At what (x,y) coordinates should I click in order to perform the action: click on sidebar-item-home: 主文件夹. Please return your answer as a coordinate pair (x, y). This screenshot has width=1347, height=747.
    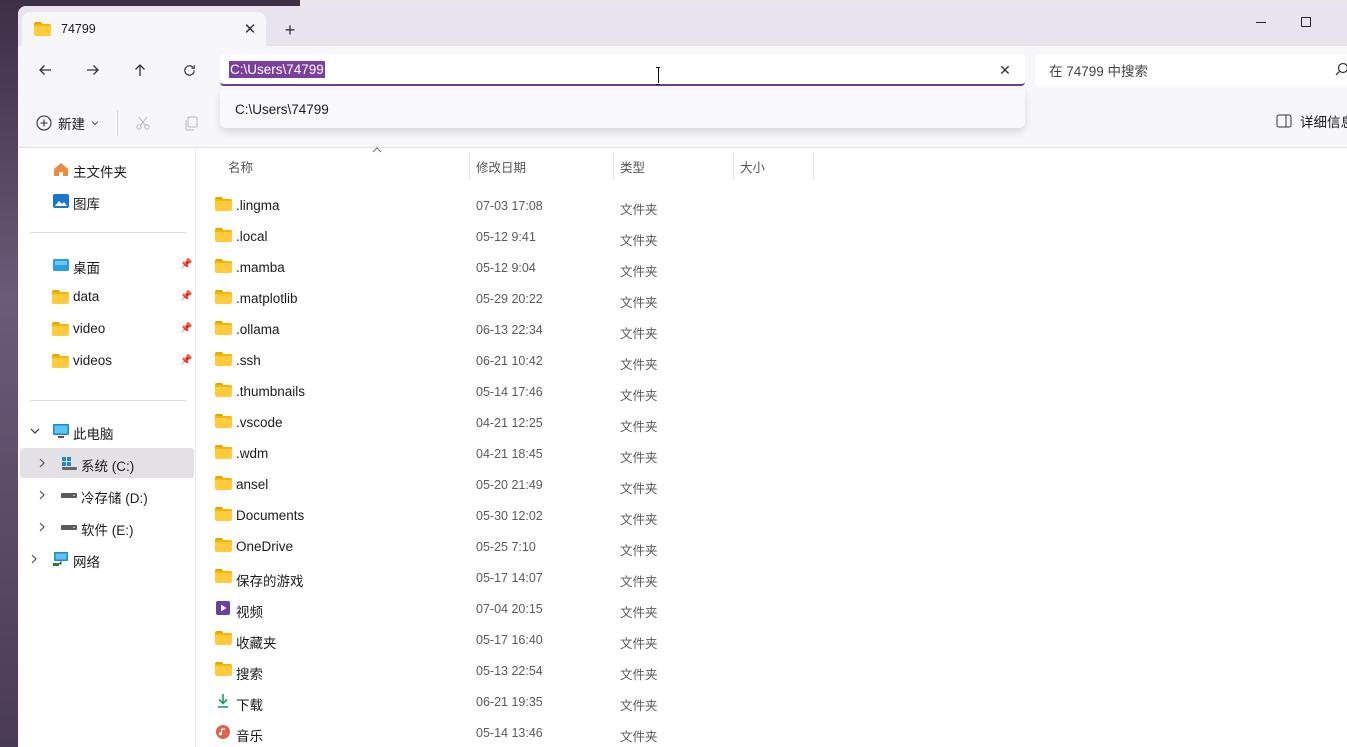
    Looking at the image, I should click on (107, 169).